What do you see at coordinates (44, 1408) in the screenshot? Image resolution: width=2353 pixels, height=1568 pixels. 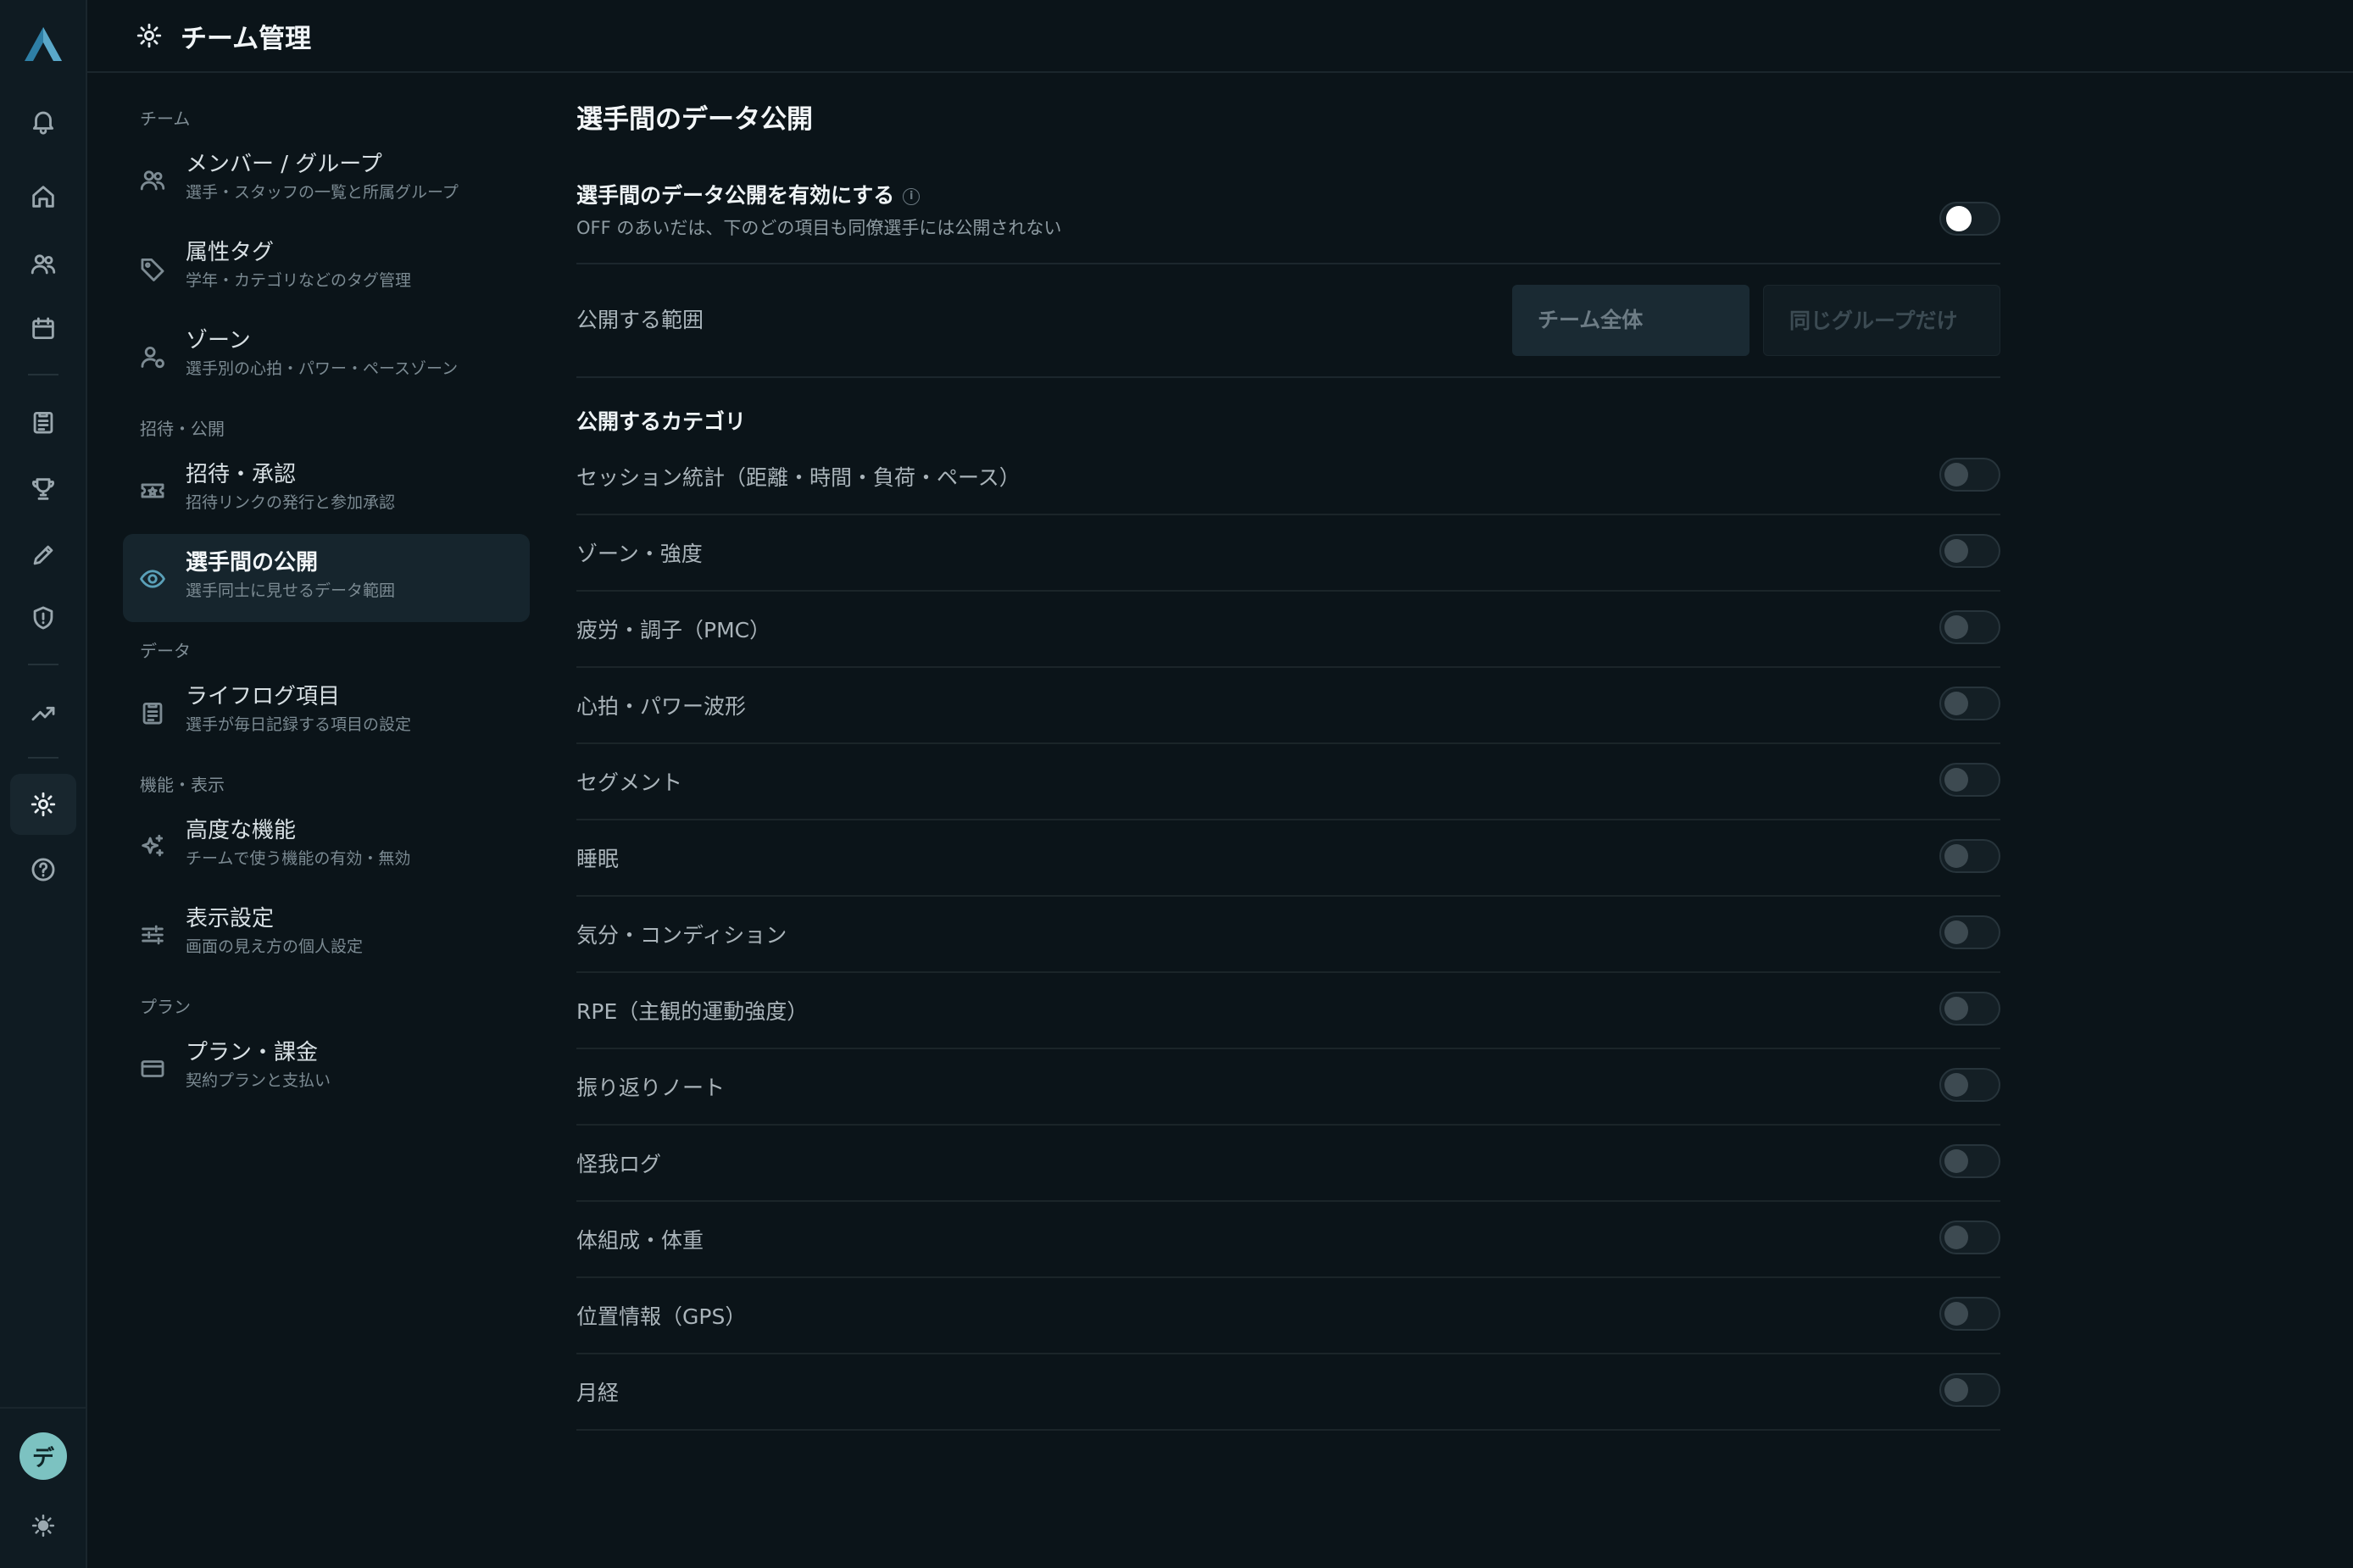 I see `rail-footer-divider` at bounding box center [44, 1408].